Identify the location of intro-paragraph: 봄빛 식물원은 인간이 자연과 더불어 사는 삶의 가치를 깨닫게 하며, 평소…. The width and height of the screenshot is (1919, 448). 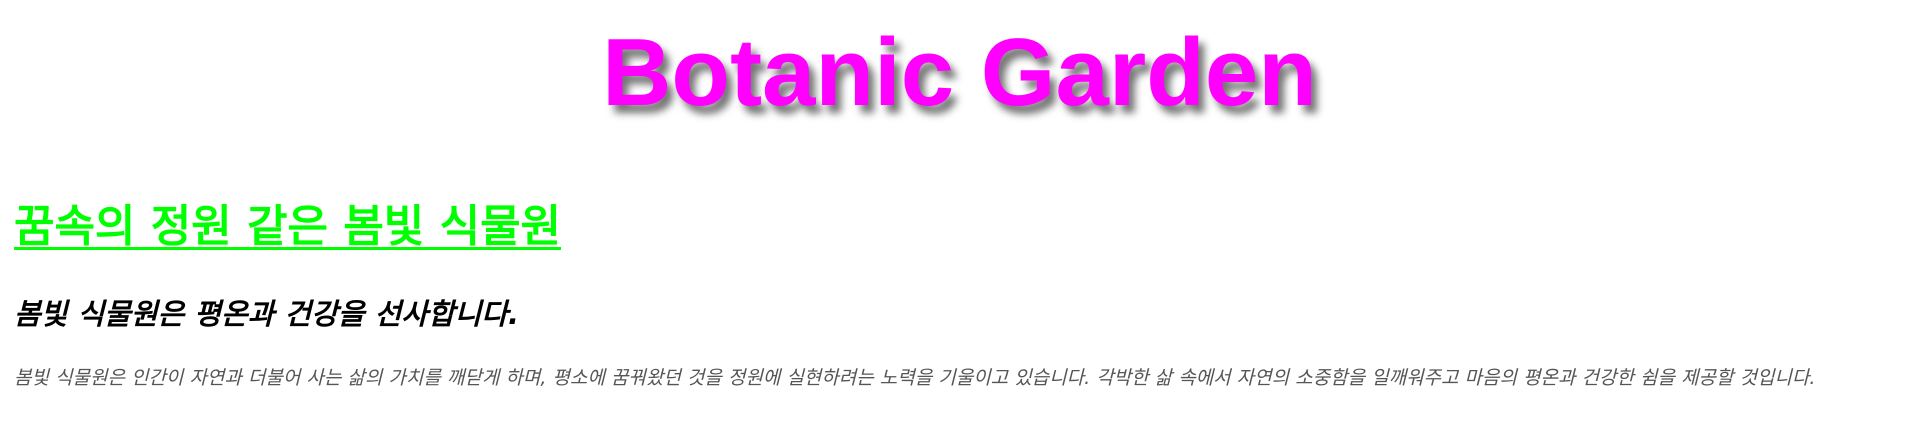
(915, 378).